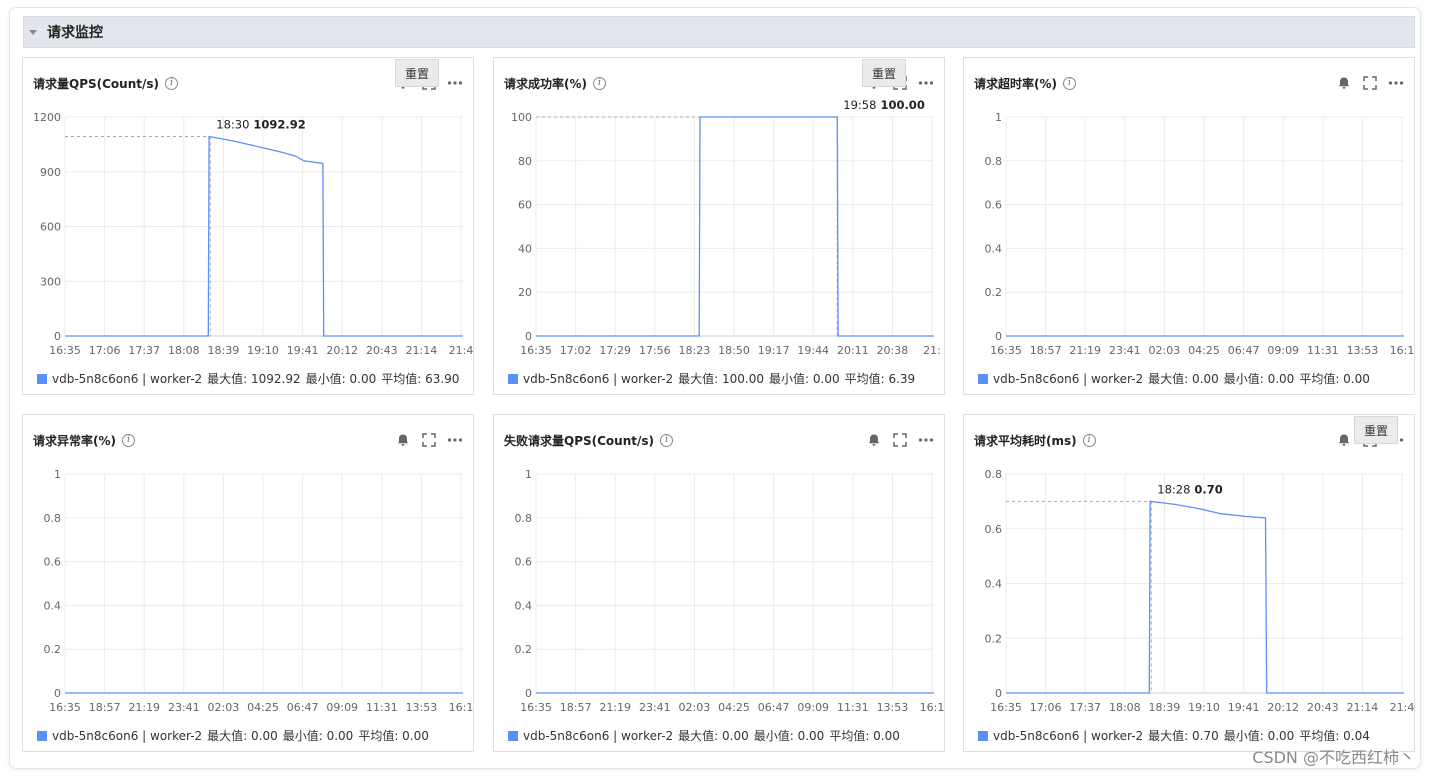 Image resolution: width=1429 pixels, height=776 pixels. I want to click on hover-tooltip: 18:28 0.70, so click(1190, 489).